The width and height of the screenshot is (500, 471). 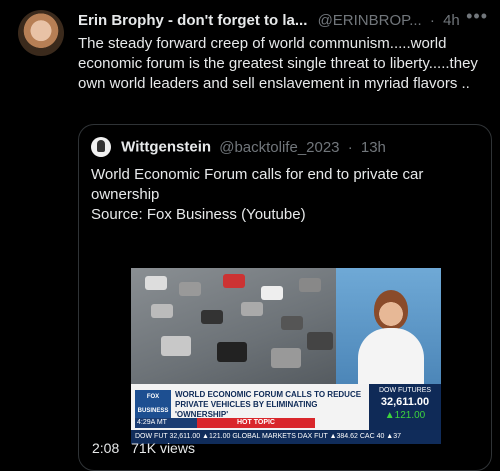 What do you see at coordinates (163, 448) in the screenshot?
I see `video-views: 71K views` at bounding box center [163, 448].